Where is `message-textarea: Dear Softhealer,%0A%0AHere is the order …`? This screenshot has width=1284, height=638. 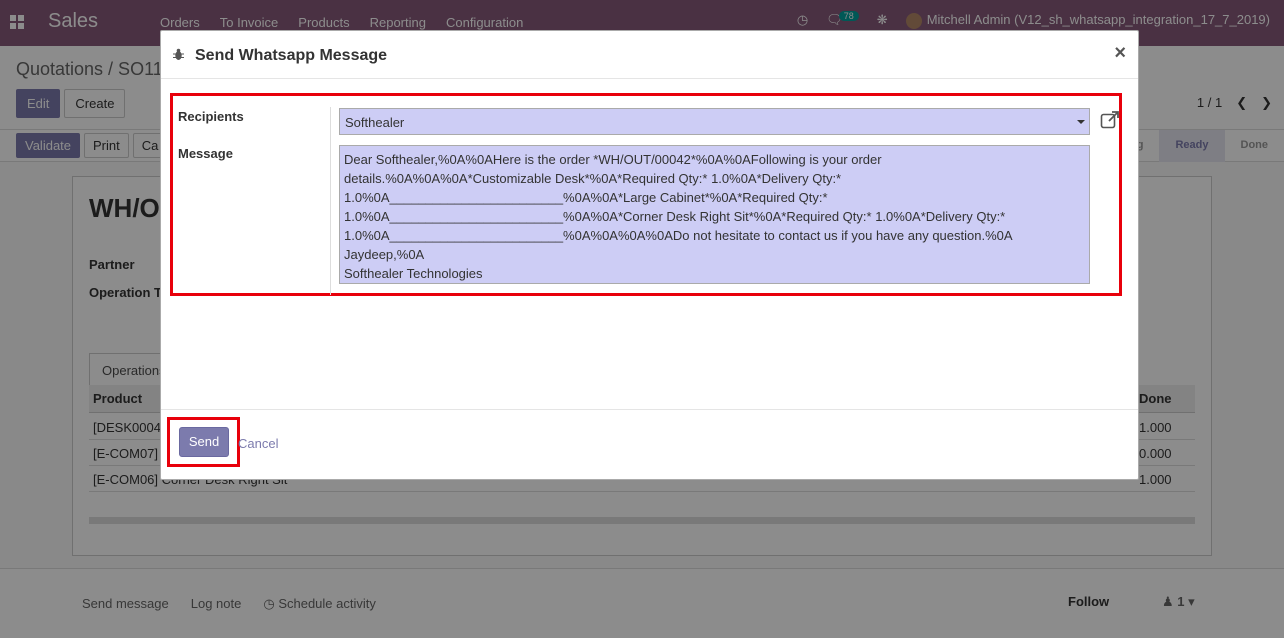 message-textarea: Dear Softhealer,%0A%0AHere is the order … is located at coordinates (714, 214).